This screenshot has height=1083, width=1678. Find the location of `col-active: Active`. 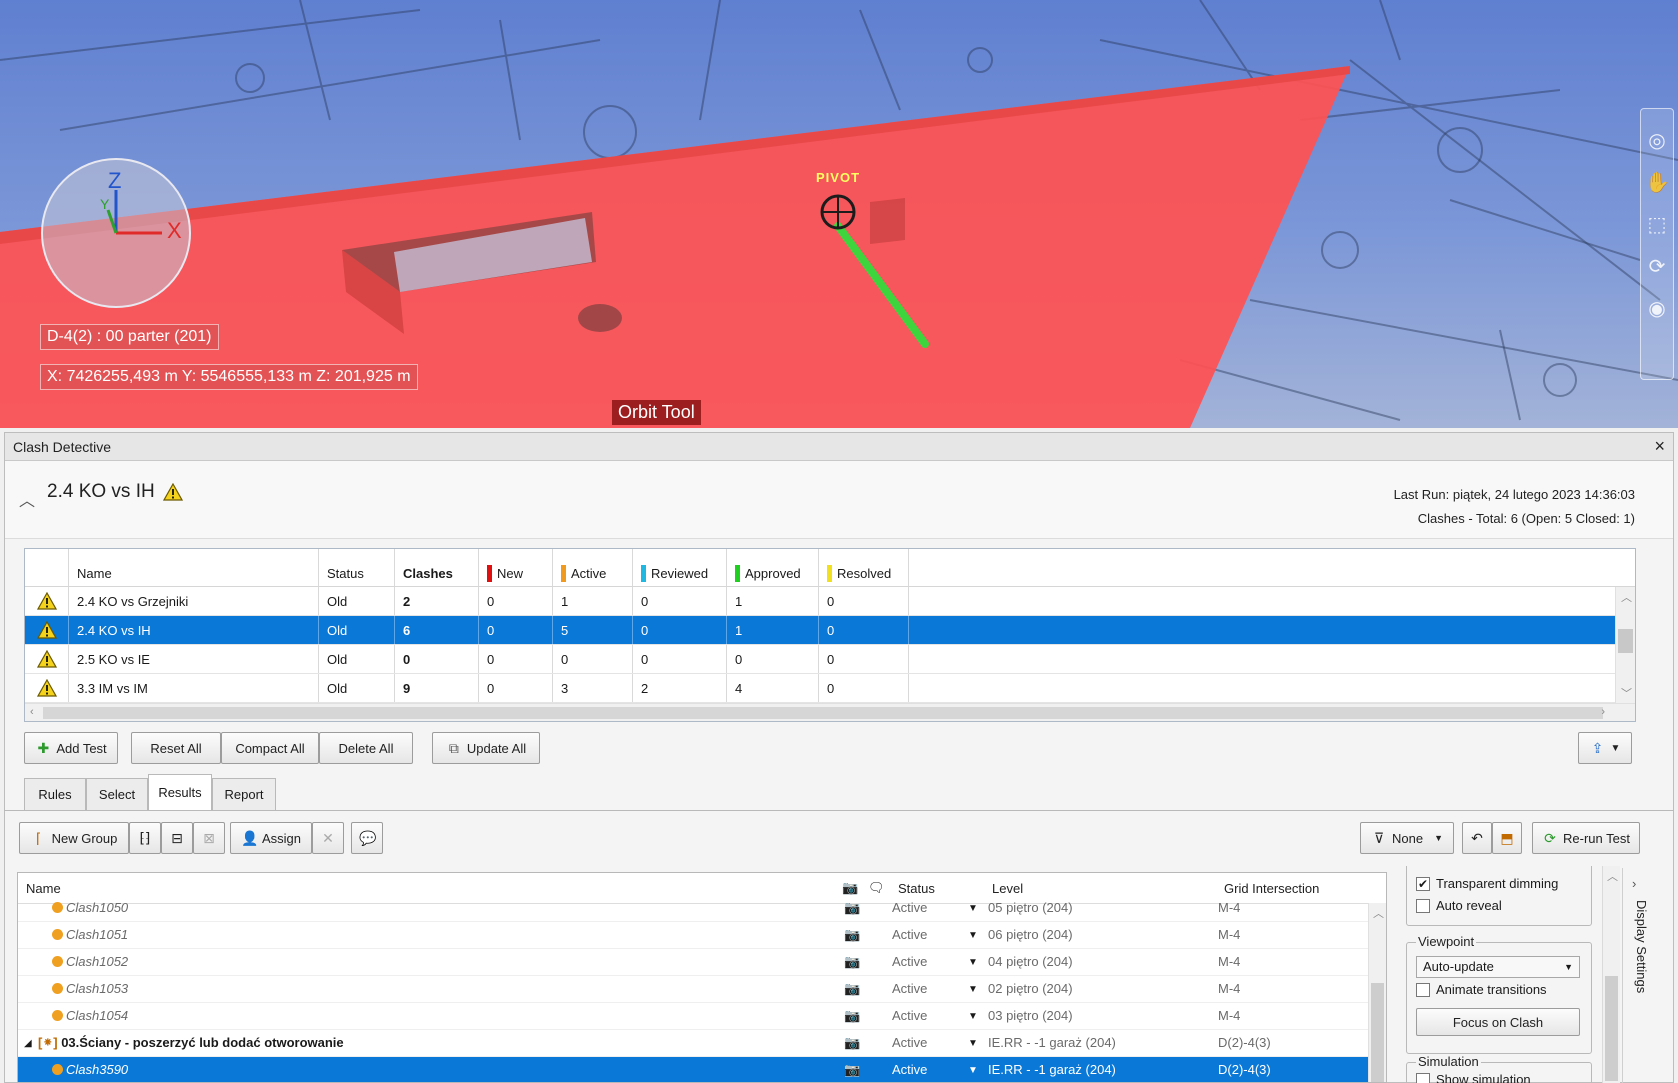

col-active: Active is located at coordinates (593, 567).